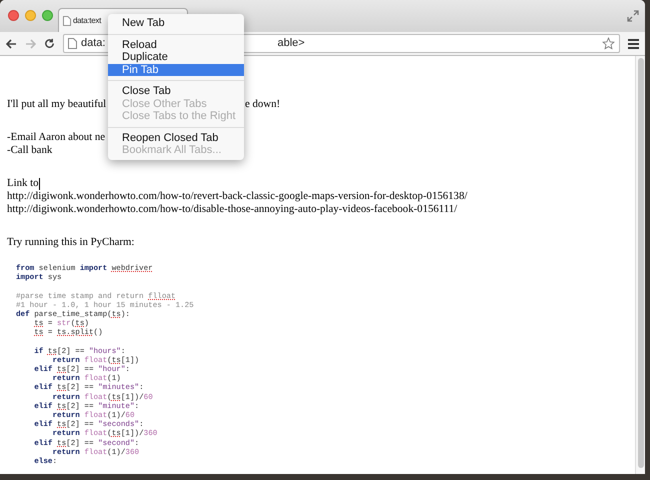 The width and height of the screenshot is (650, 480). I want to click on fullscreen-icon, so click(633, 16).